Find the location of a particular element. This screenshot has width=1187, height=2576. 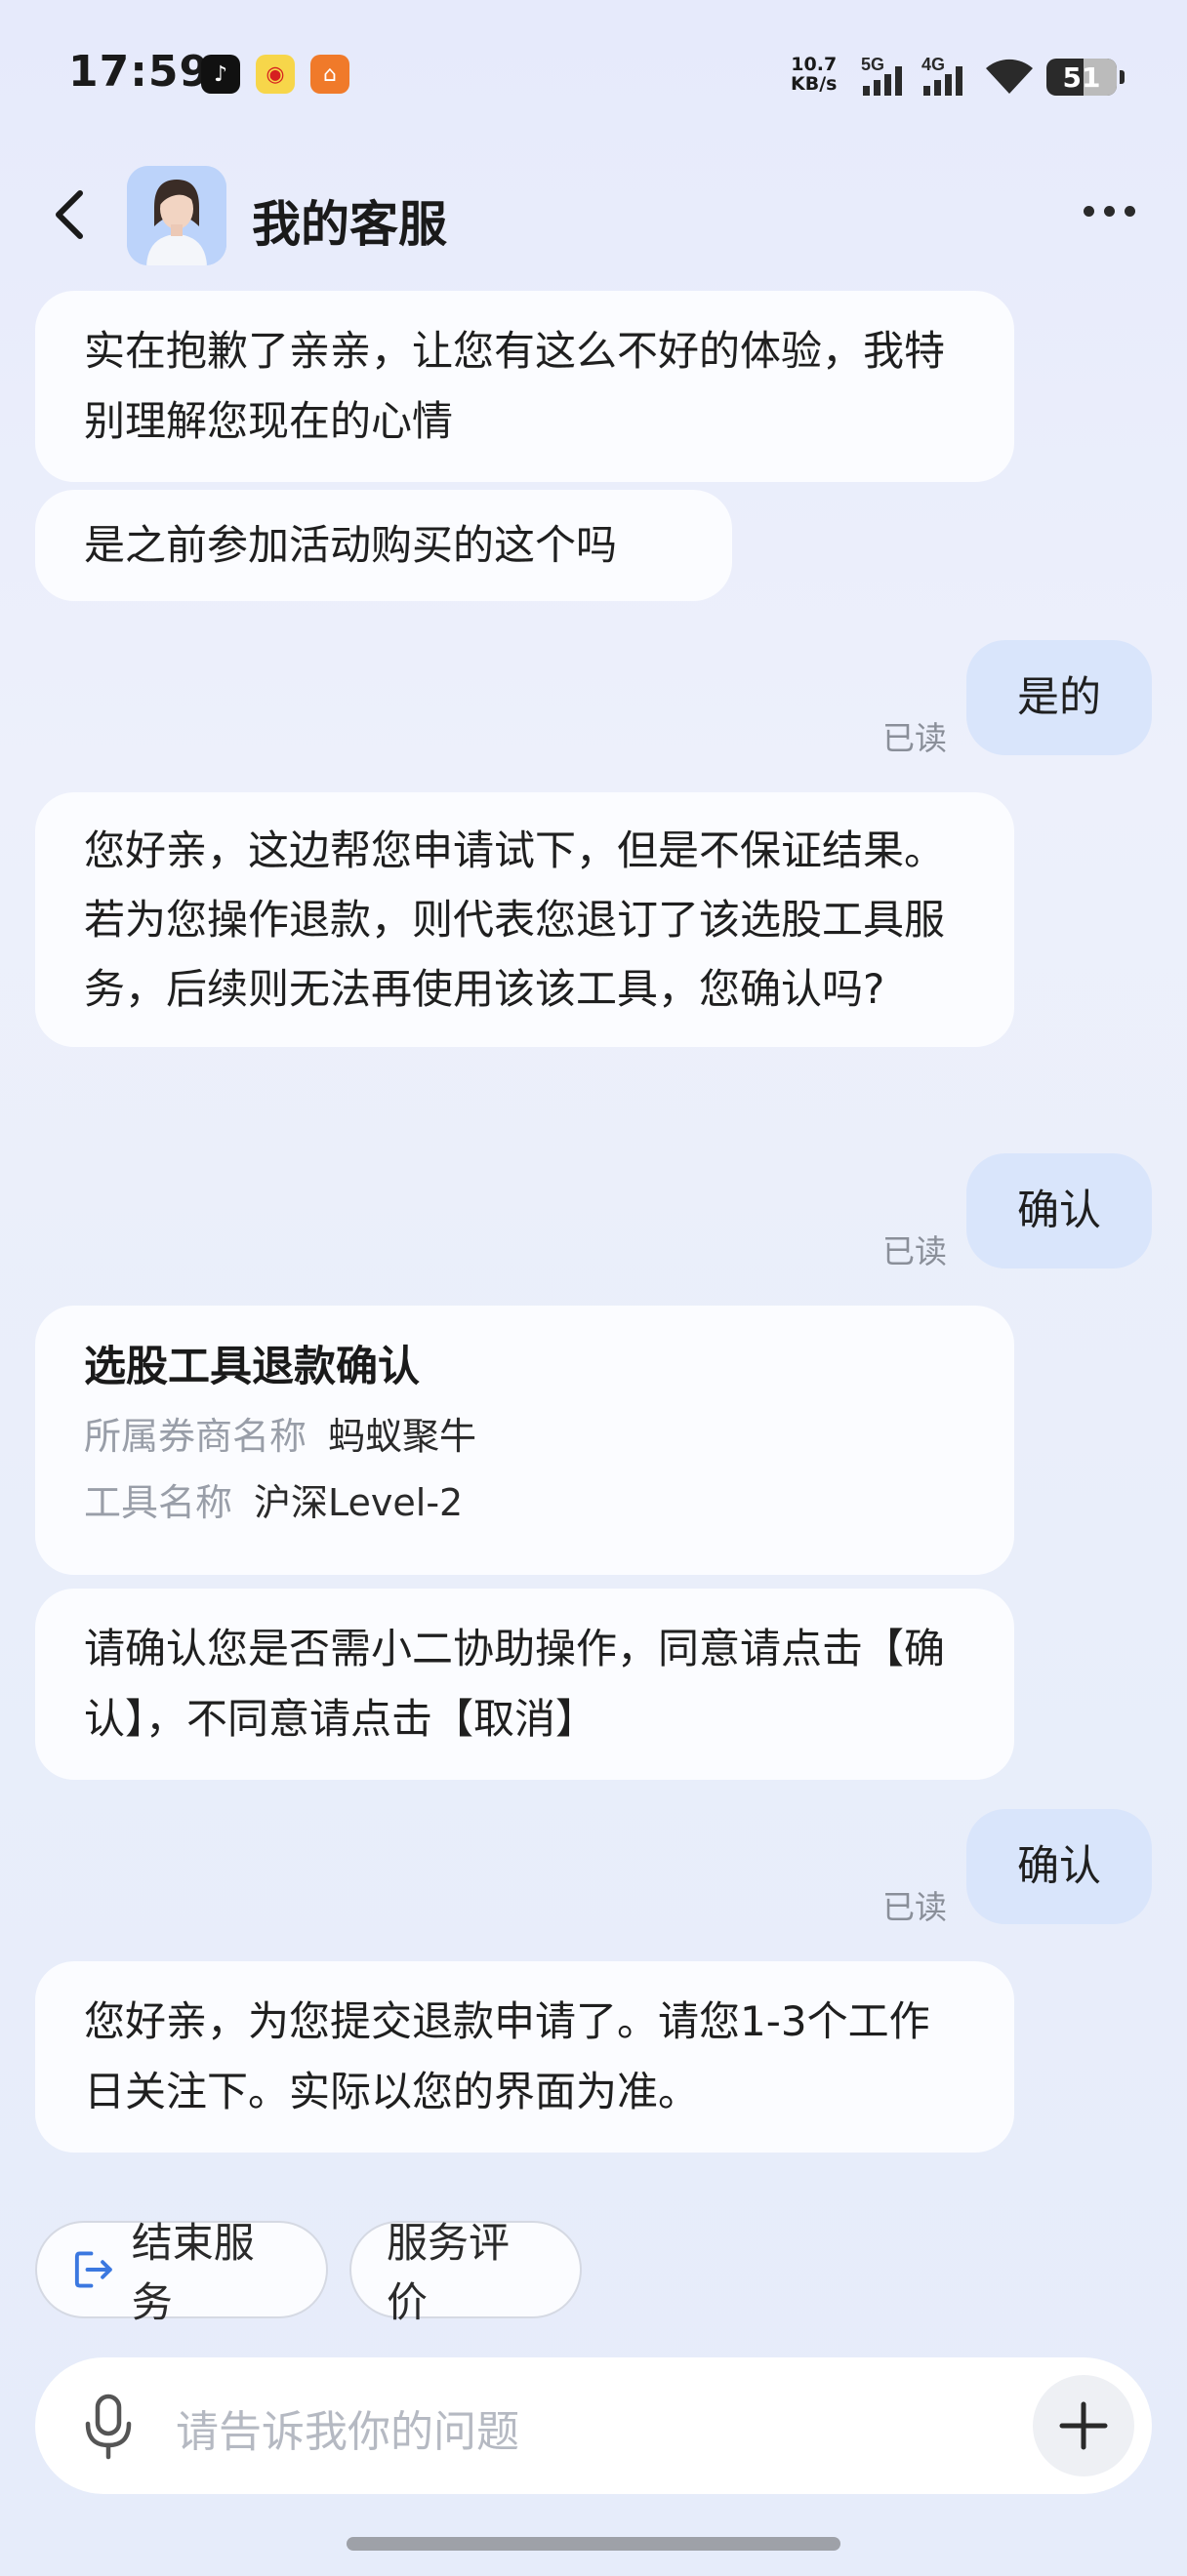

agent-message: 是之前参加活动购买的这个吗 is located at coordinates (383, 545).